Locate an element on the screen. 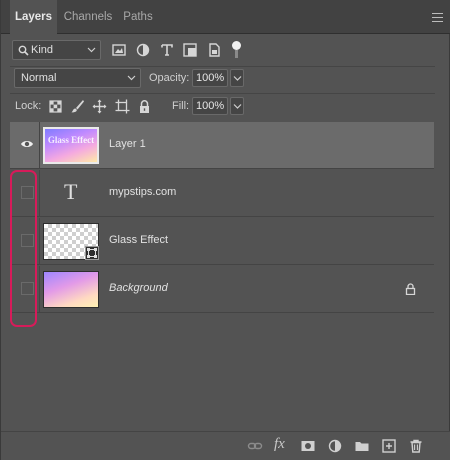 The height and width of the screenshot is (460, 450). lock-icon is located at coordinates (410, 289).